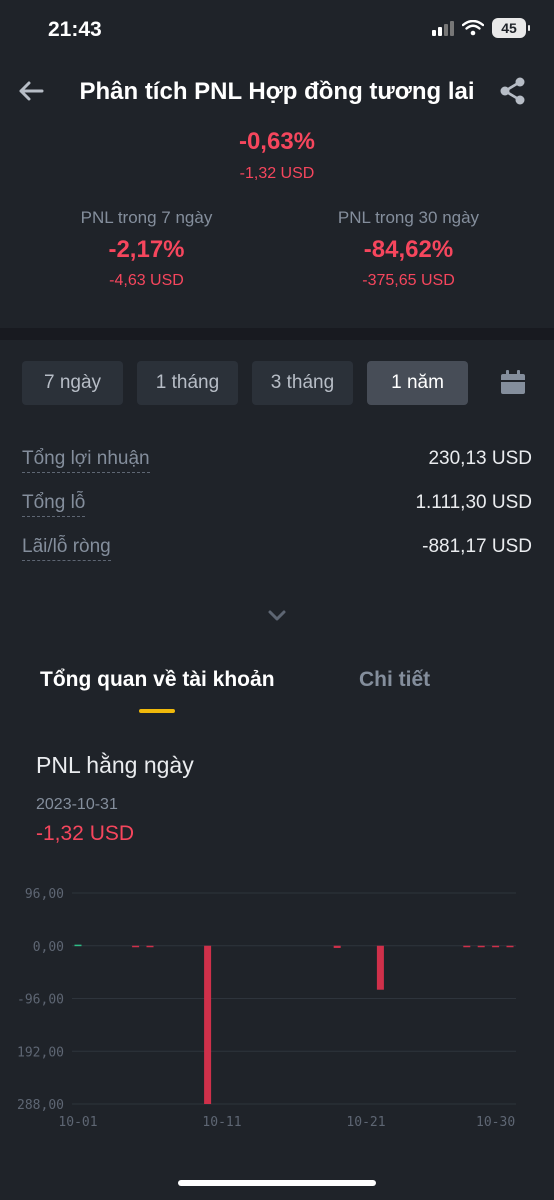 The image size is (554, 1200). What do you see at coordinates (511, 28) in the screenshot?
I see `battery-indicator: 45` at bounding box center [511, 28].